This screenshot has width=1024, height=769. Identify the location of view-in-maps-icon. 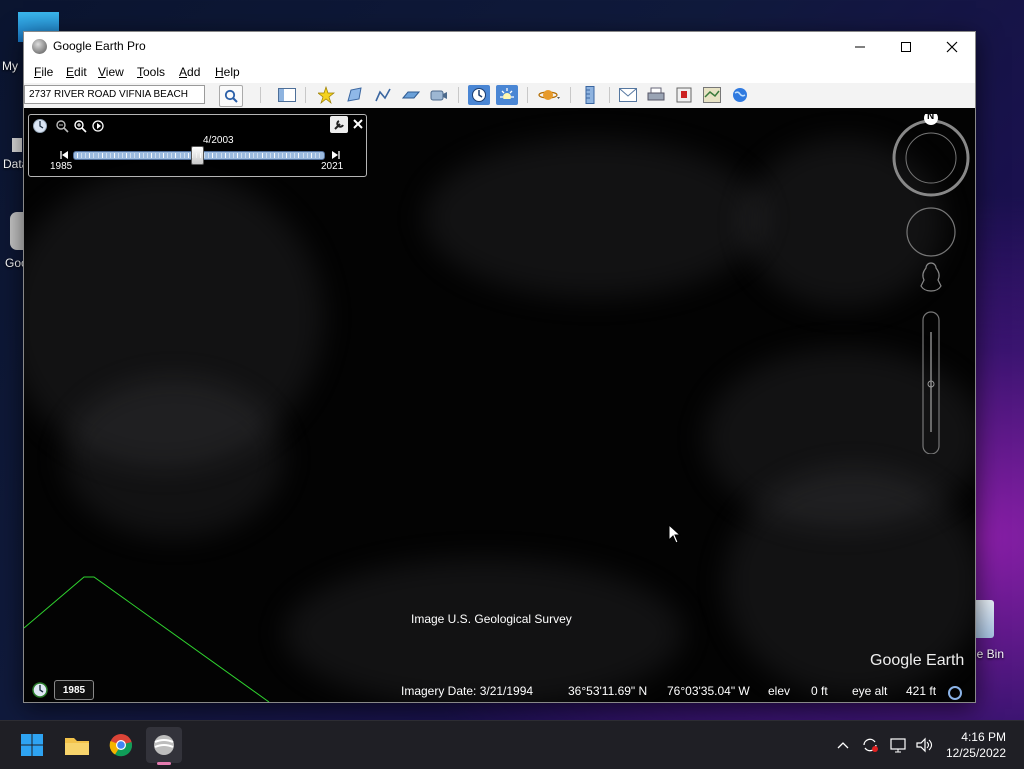
(712, 95).